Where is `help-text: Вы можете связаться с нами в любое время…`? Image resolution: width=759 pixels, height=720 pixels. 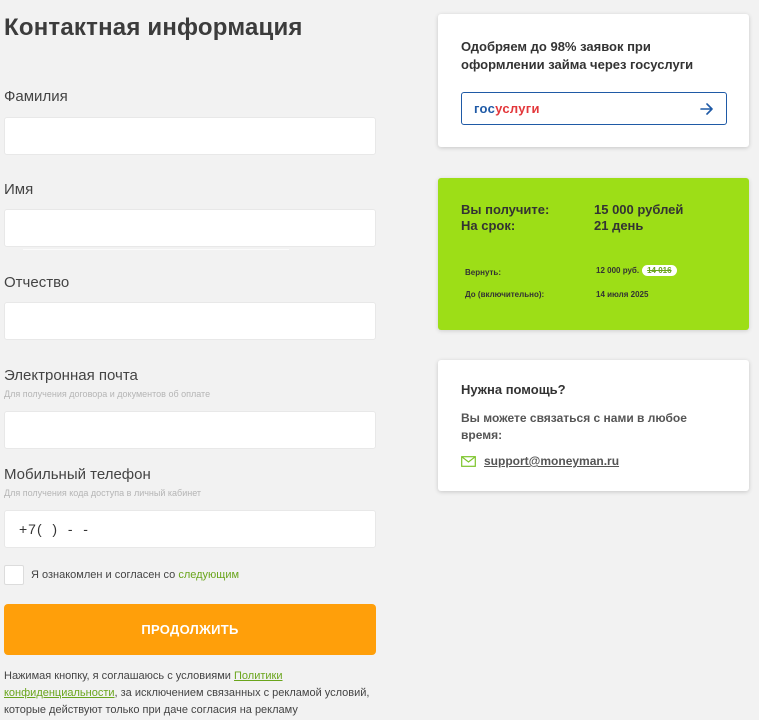
help-text: Вы можете связаться с нами в любое время… is located at coordinates (574, 426).